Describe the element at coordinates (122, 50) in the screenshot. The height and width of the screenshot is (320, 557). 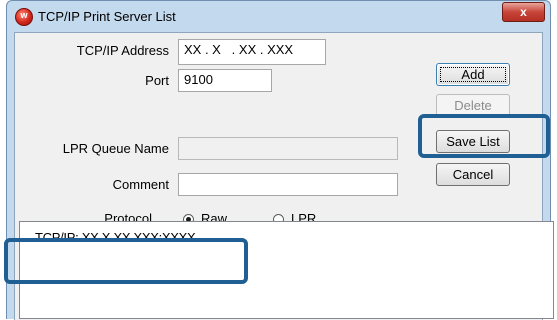
I see `ip-address-label: TCP/IP Address` at that location.